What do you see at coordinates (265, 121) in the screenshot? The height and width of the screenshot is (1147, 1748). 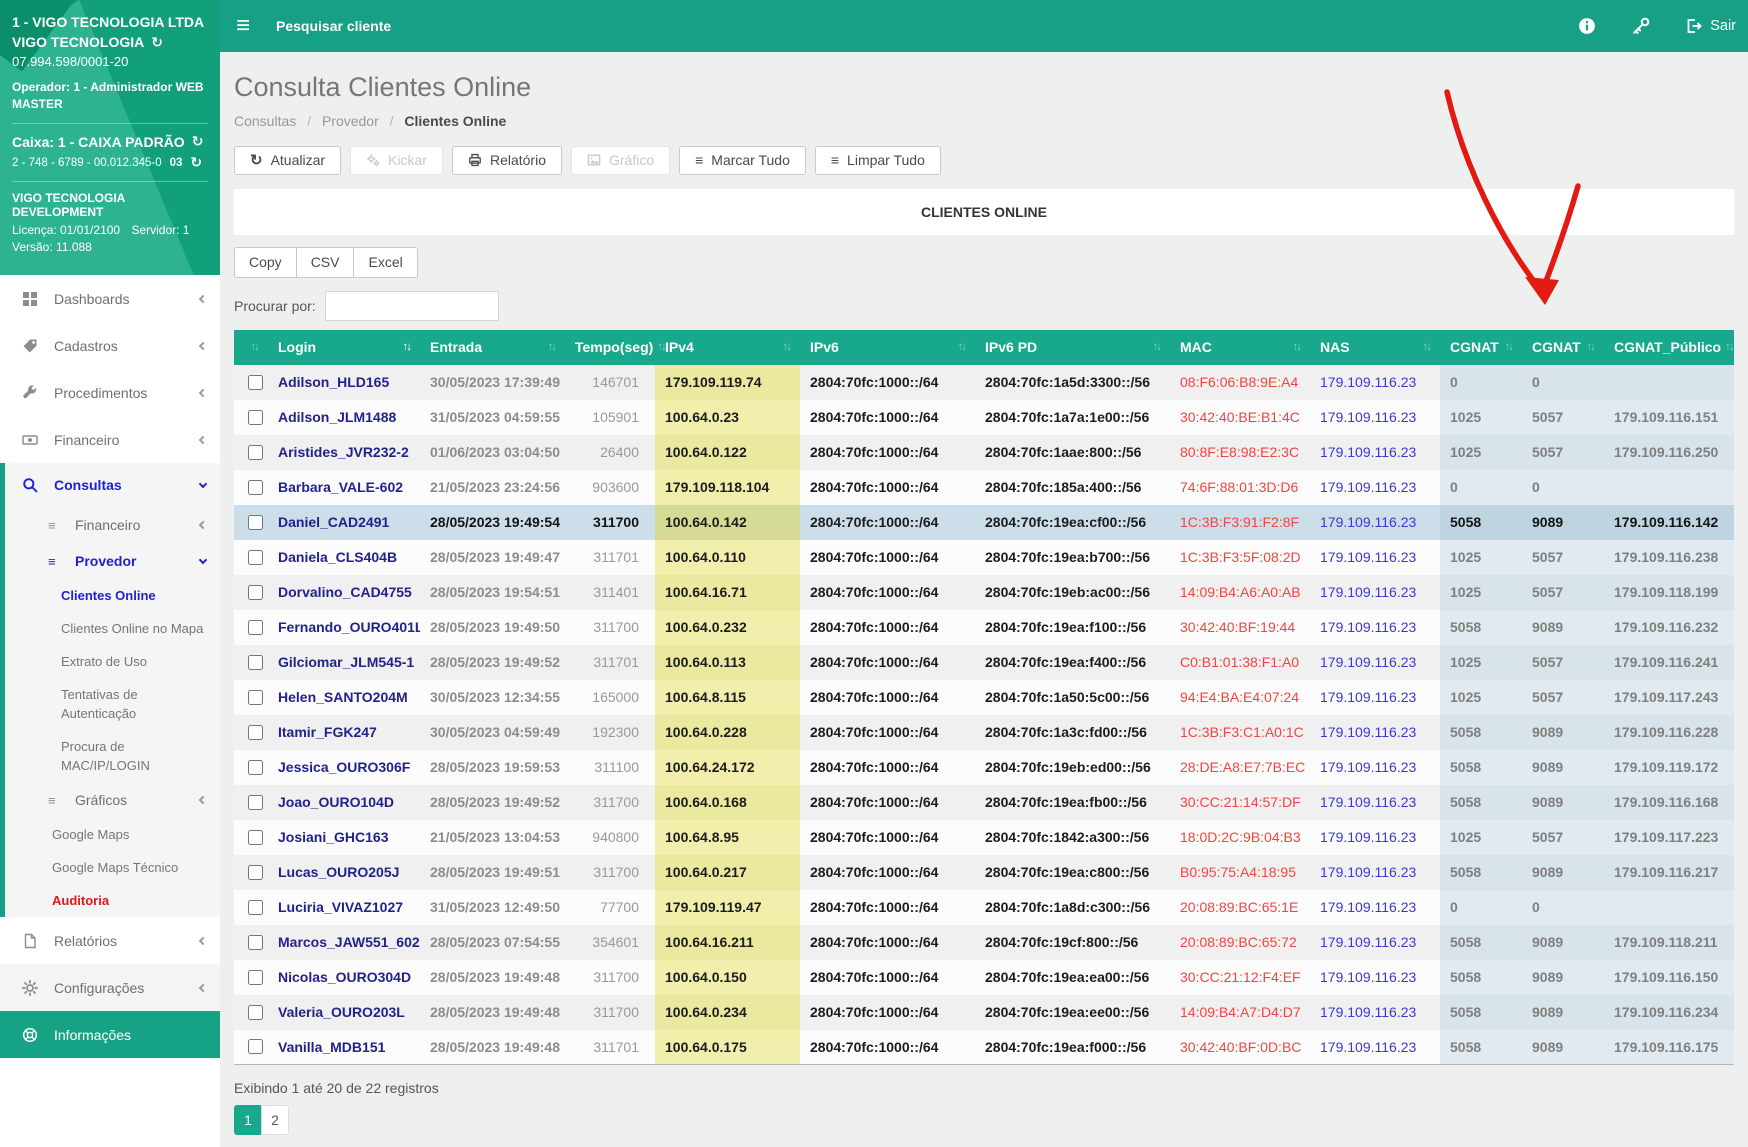 I see `breadcrumb-consultas: Consultas` at bounding box center [265, 121].